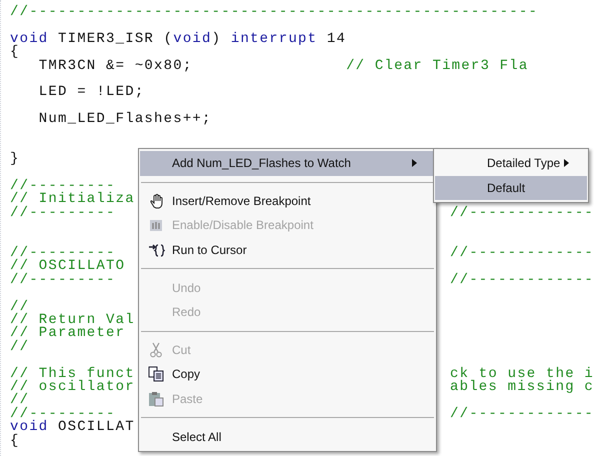 Image resolution: width=598 pixels, height=456 pixels. I want to click on code-line: LED = !LED;, so click(91, 92).